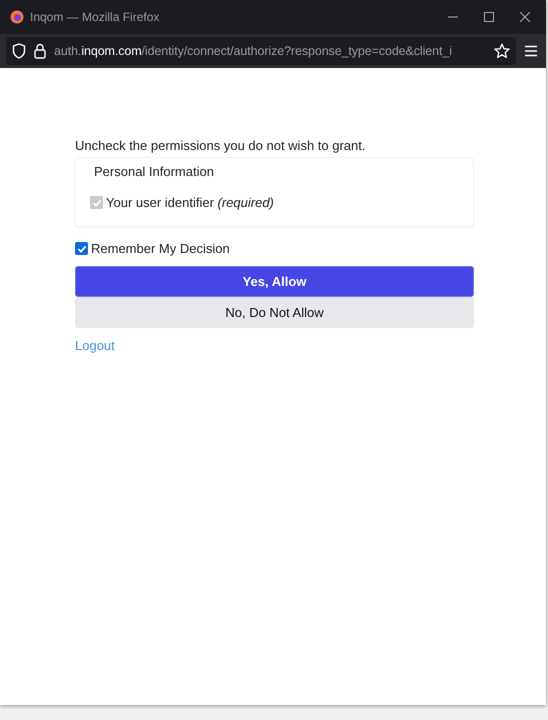 The image size is (548, 720). What do you see at coordinates (154, 171) in the screenshot?
I see `group-title: Personal Information` at bounding box center [154, 171].